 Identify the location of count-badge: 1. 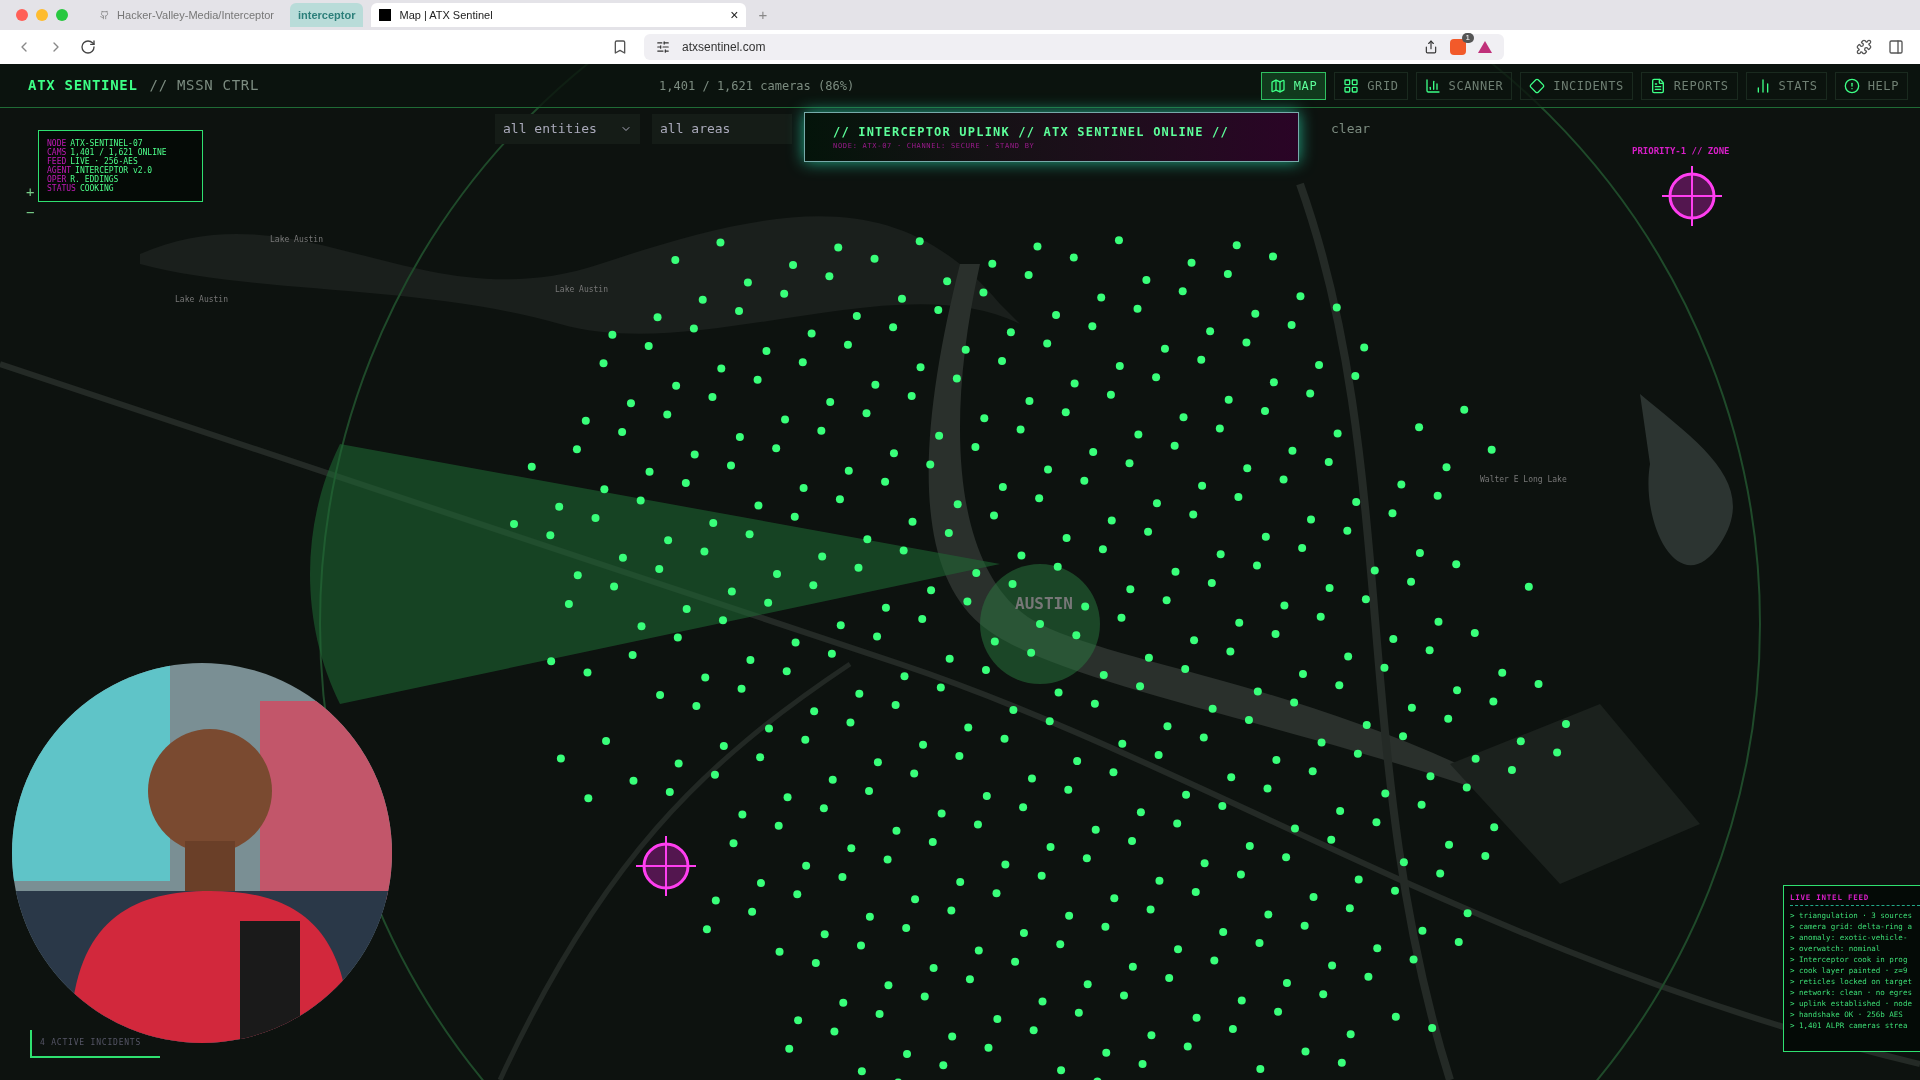
(1467, 38).